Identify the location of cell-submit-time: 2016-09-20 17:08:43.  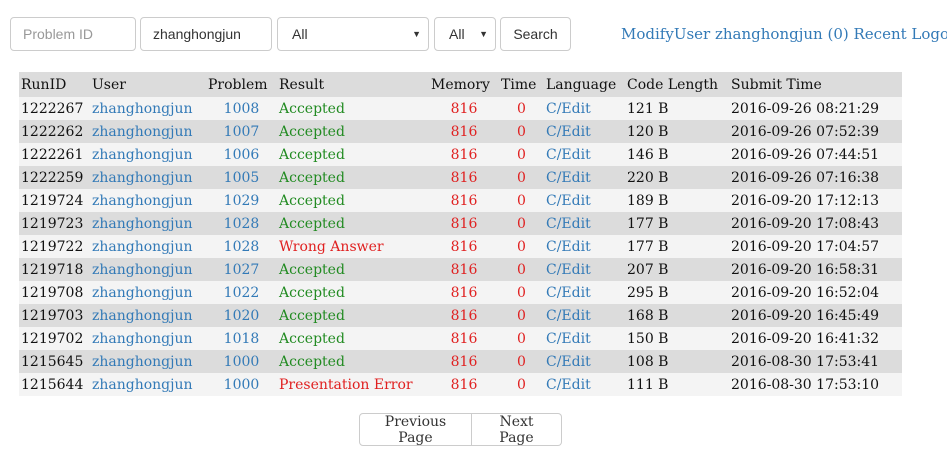
(815, 223).